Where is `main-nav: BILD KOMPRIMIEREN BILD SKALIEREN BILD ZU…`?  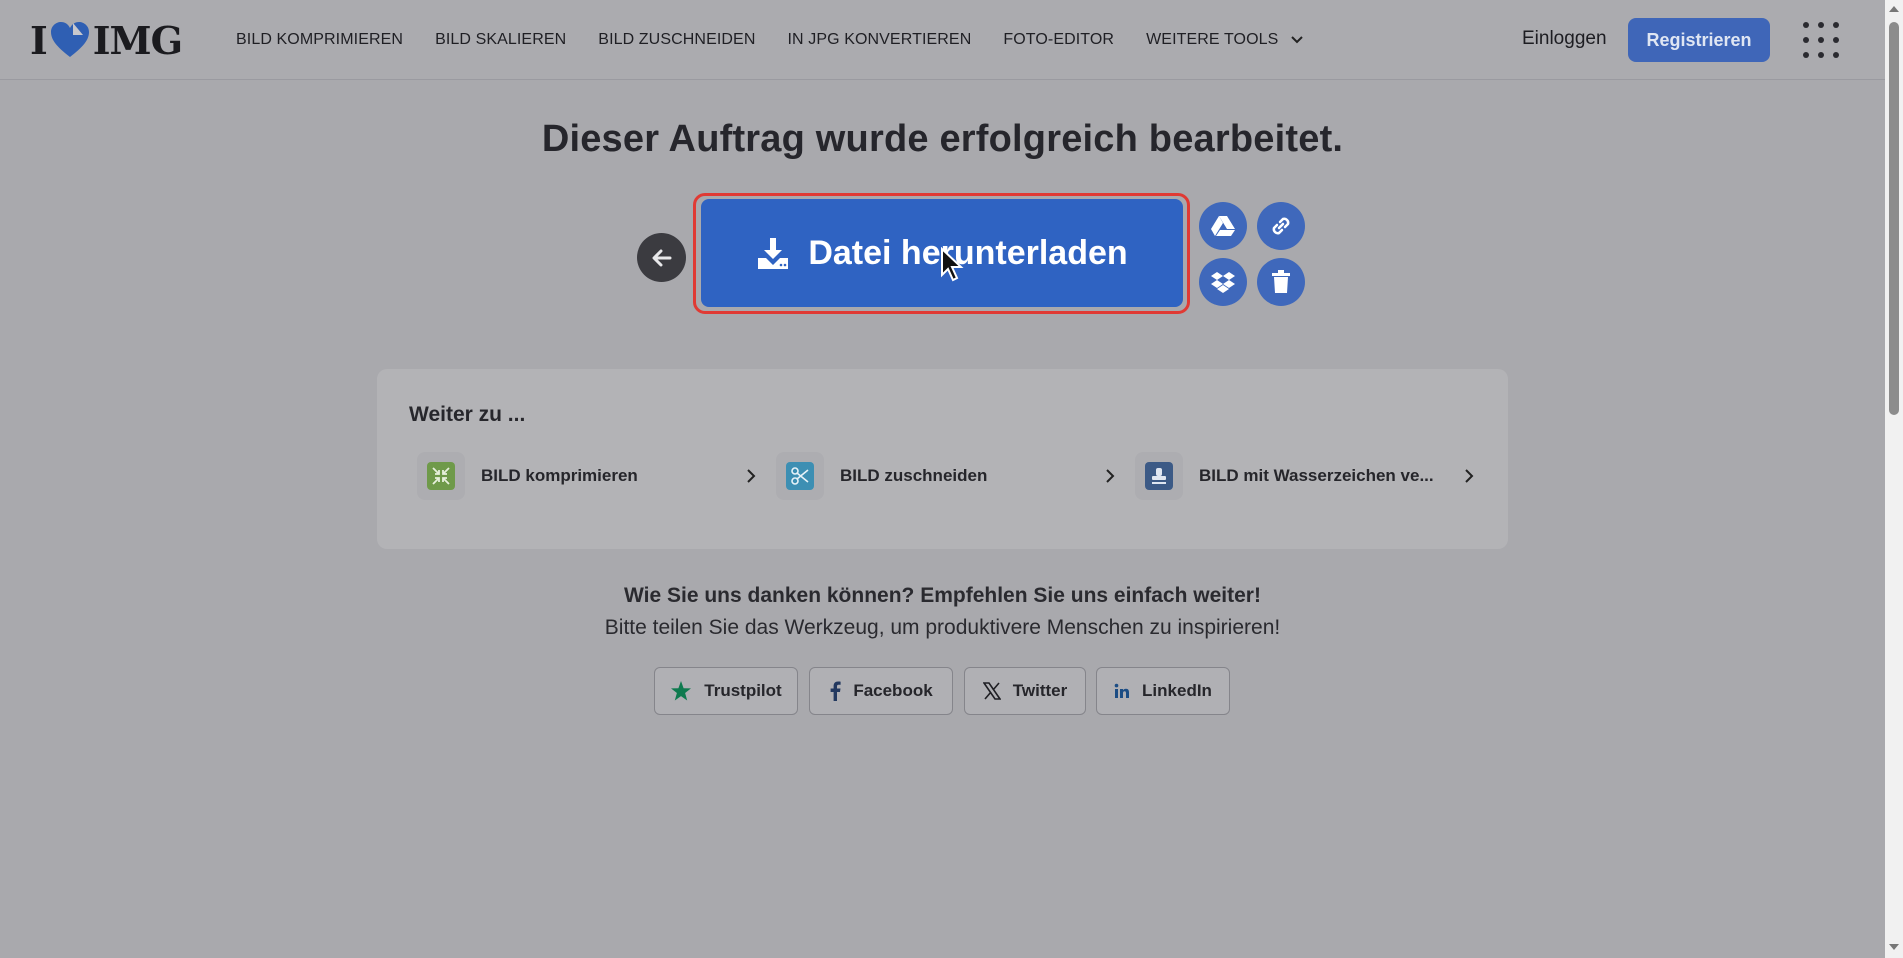 main-nav: BILD KOMPRIMIEREN BILD SKALIEREN BILD ZU… is located at coordinates (786, 40).